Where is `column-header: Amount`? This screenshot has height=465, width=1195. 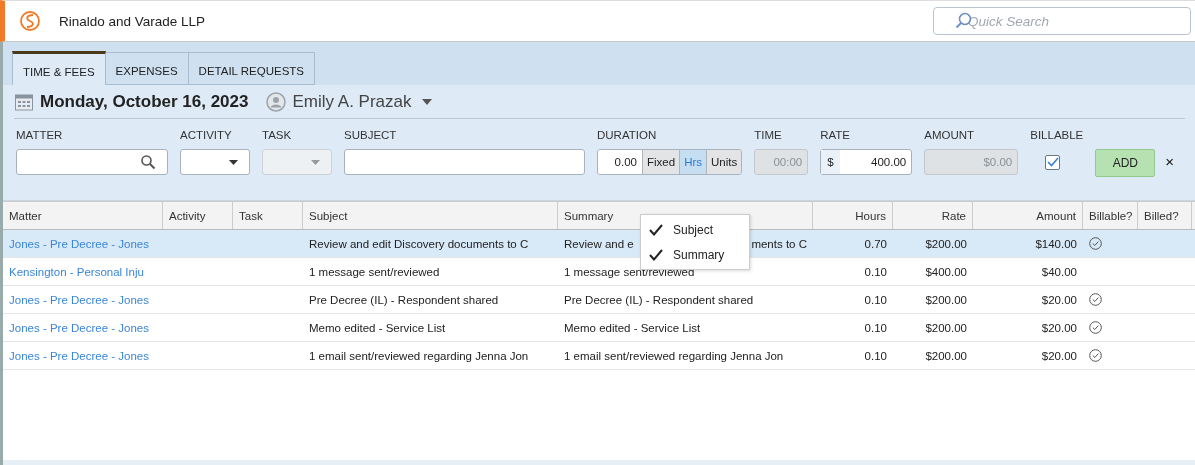 column-header: Amount is located at coordinates (1028, 215).